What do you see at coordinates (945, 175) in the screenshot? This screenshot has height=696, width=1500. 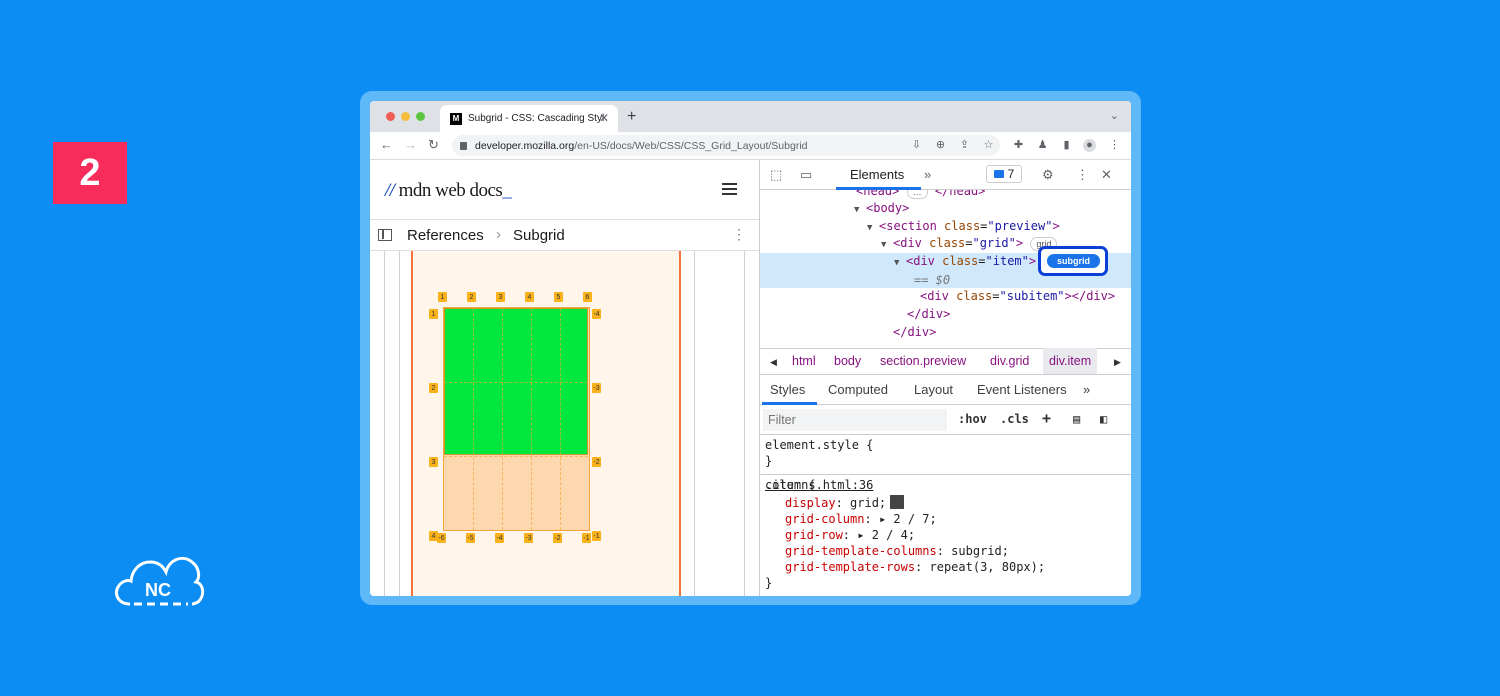 I see `devtools-toolbar: ⬚ ▭ Elements » 7 ⚙ ⋮ ✕` at bounding box center [945, 175].